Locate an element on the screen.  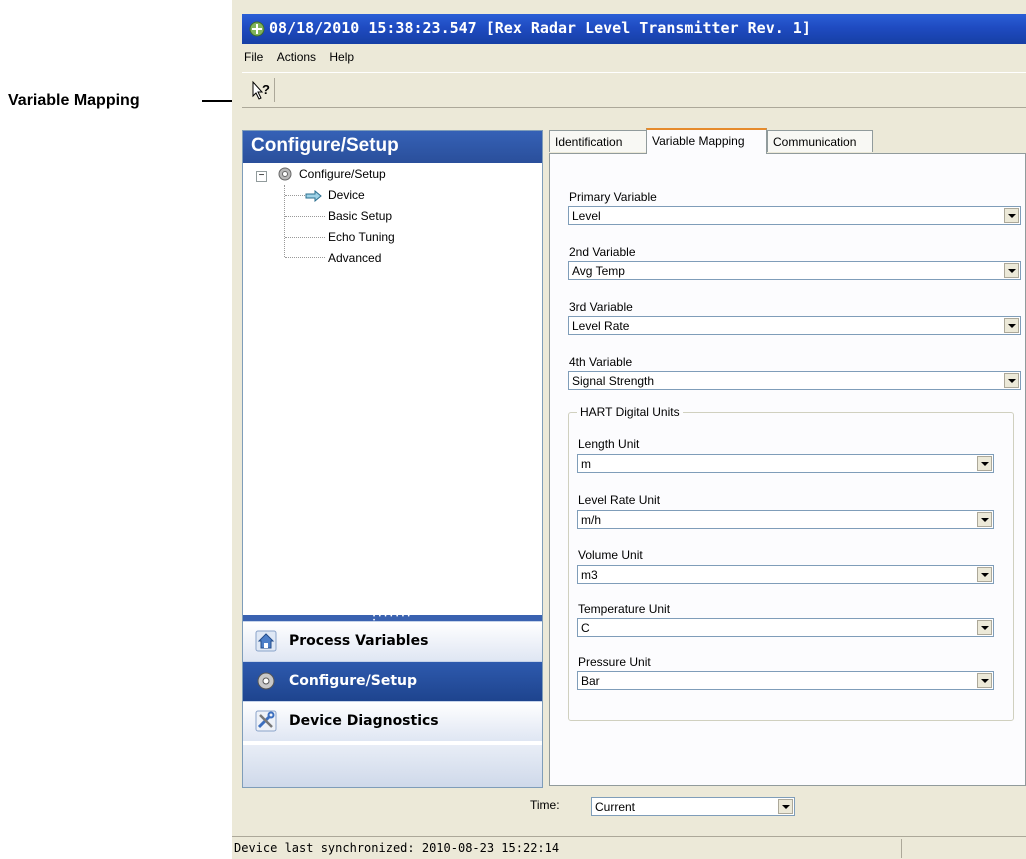
time-bar: Time: Current is located at coordinates (778, 810).